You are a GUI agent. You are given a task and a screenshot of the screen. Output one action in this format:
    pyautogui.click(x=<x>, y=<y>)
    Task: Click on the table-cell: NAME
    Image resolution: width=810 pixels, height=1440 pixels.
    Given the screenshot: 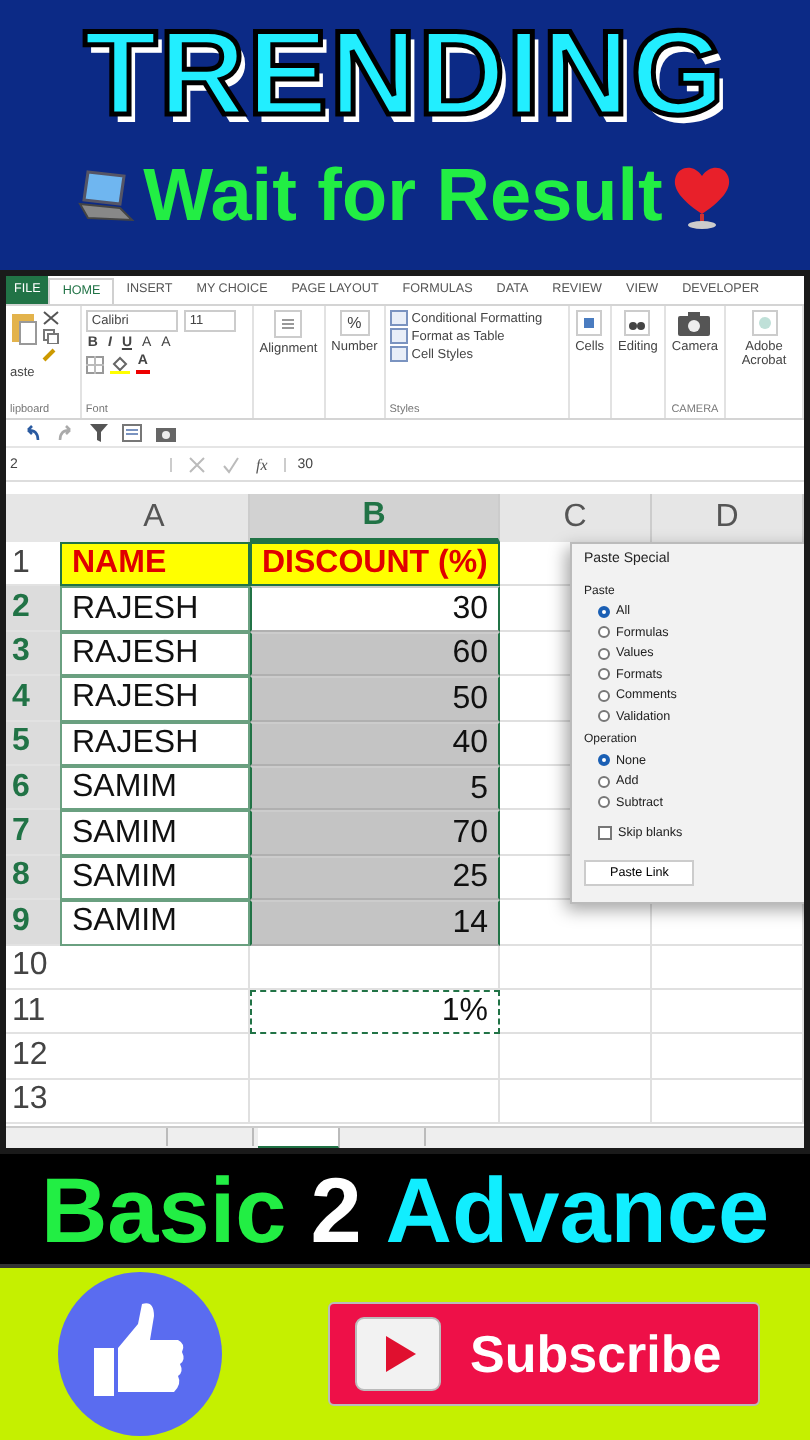 What is the action you would take?
    pyautogui.click(x=155, y=564)
    